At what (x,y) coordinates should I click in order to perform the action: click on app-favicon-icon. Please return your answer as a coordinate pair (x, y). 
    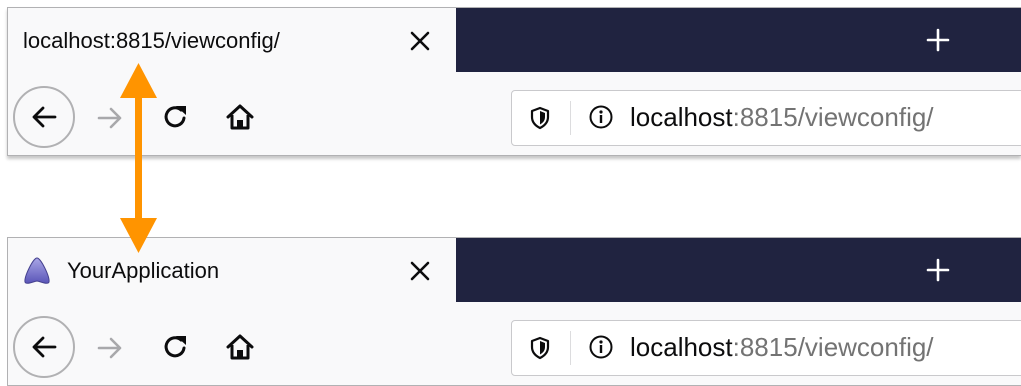
    Looking at the image, I should click on (37, 270).